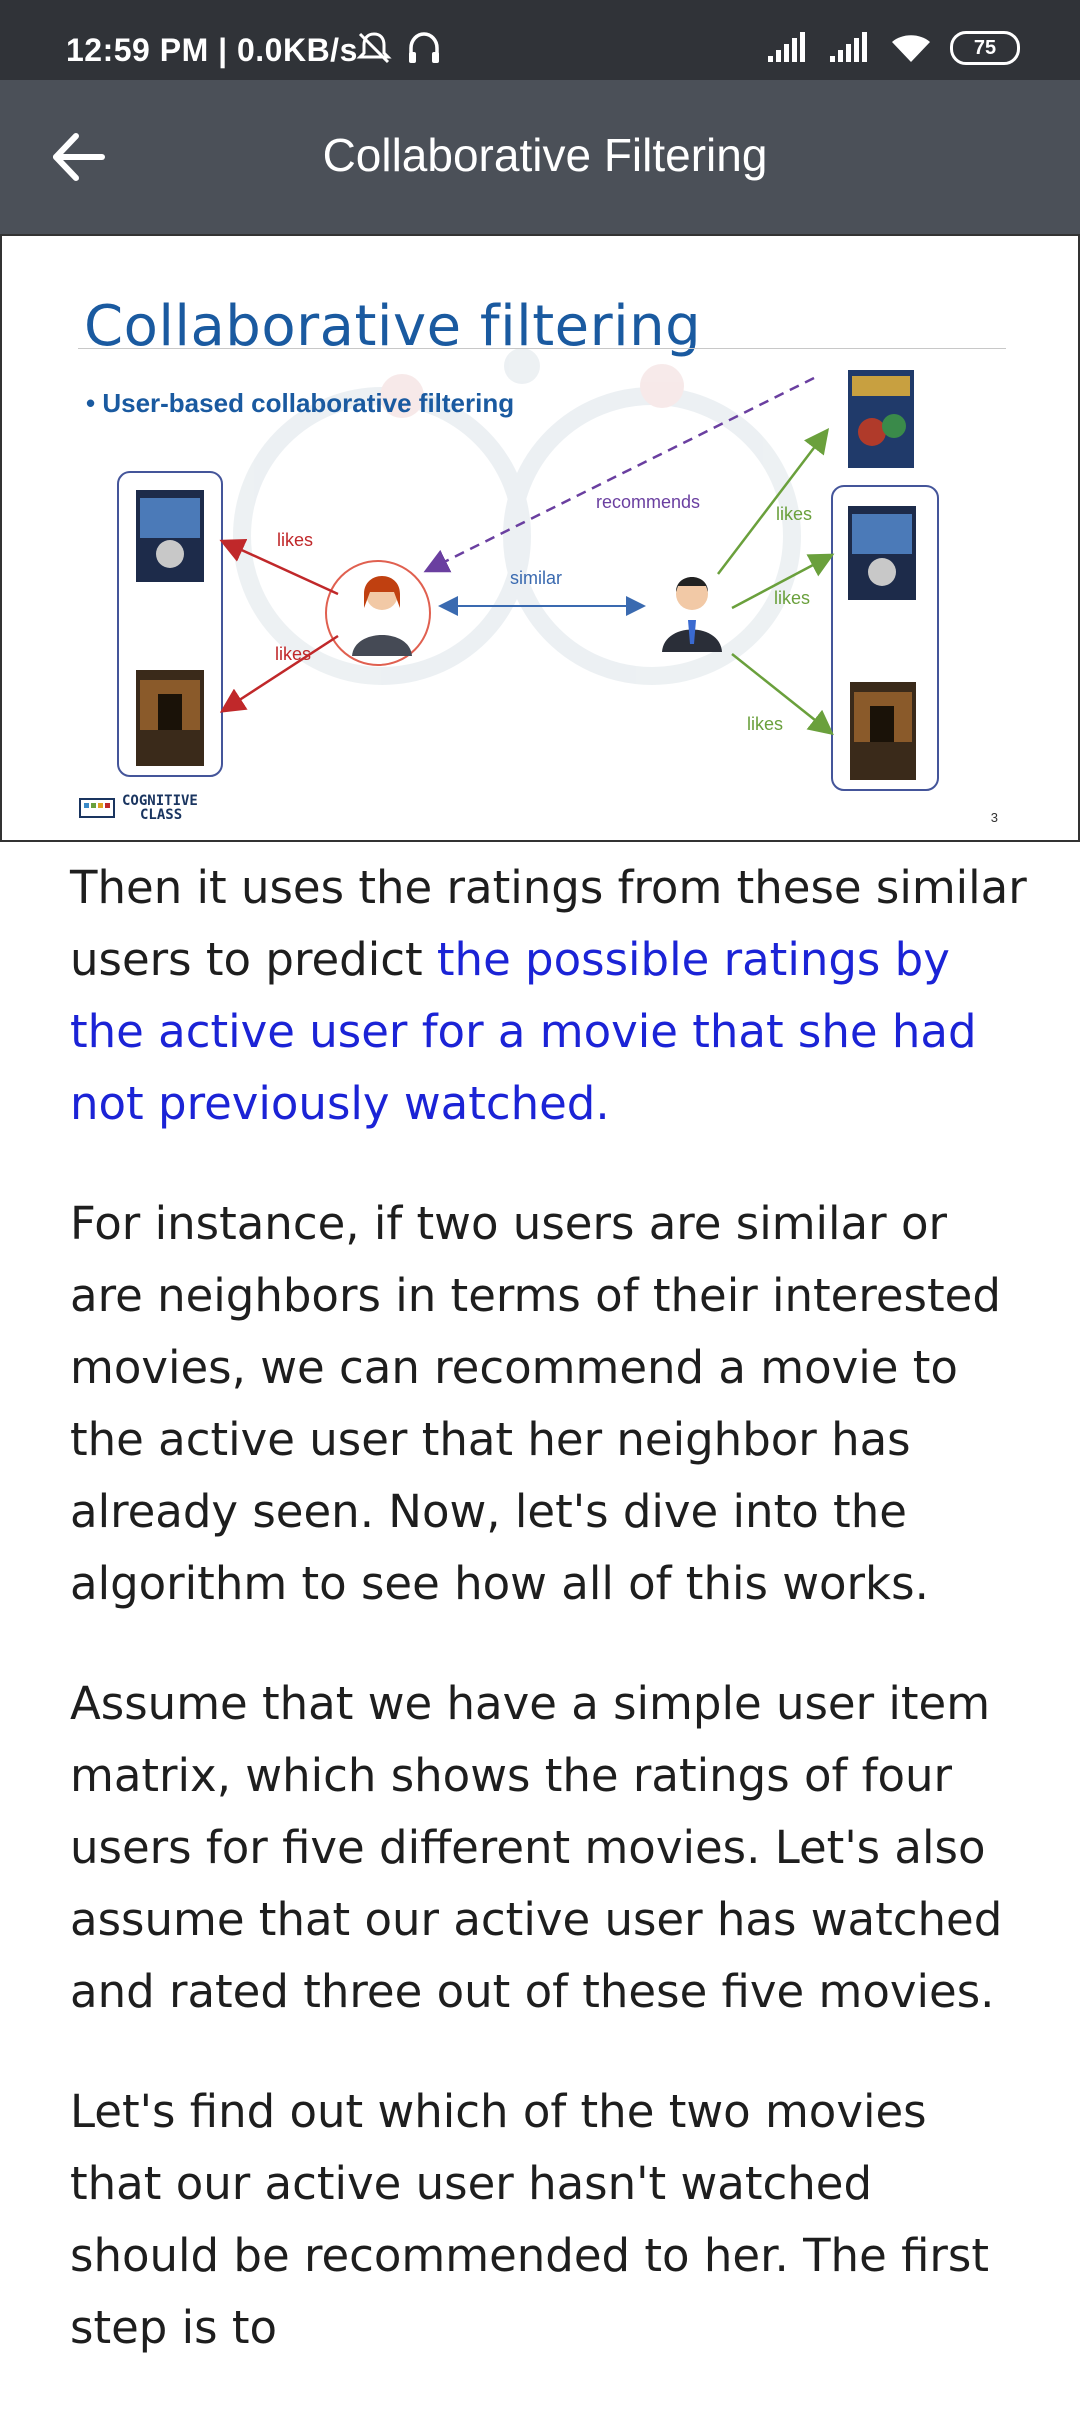 The width and height of the screenshot is (1080, 2412). I want to click on status-icons: 75, so click(893, 48).